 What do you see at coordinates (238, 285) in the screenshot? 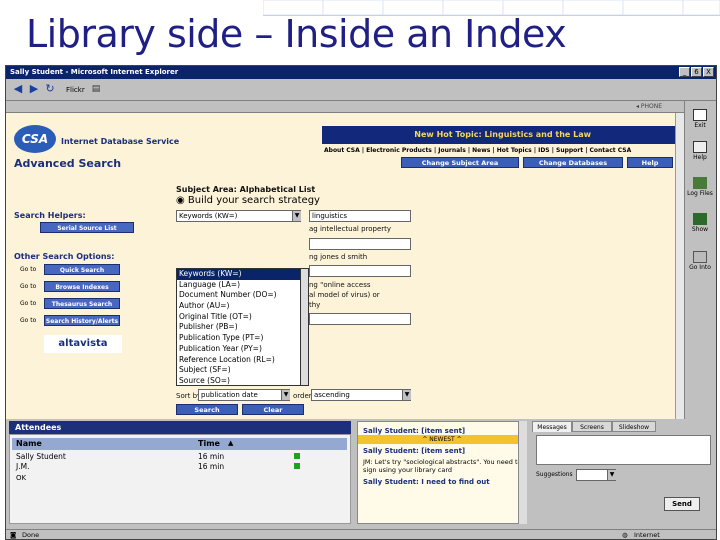
I see `dropdown-option: Language (LA=)` at bounding box center [238, 285].